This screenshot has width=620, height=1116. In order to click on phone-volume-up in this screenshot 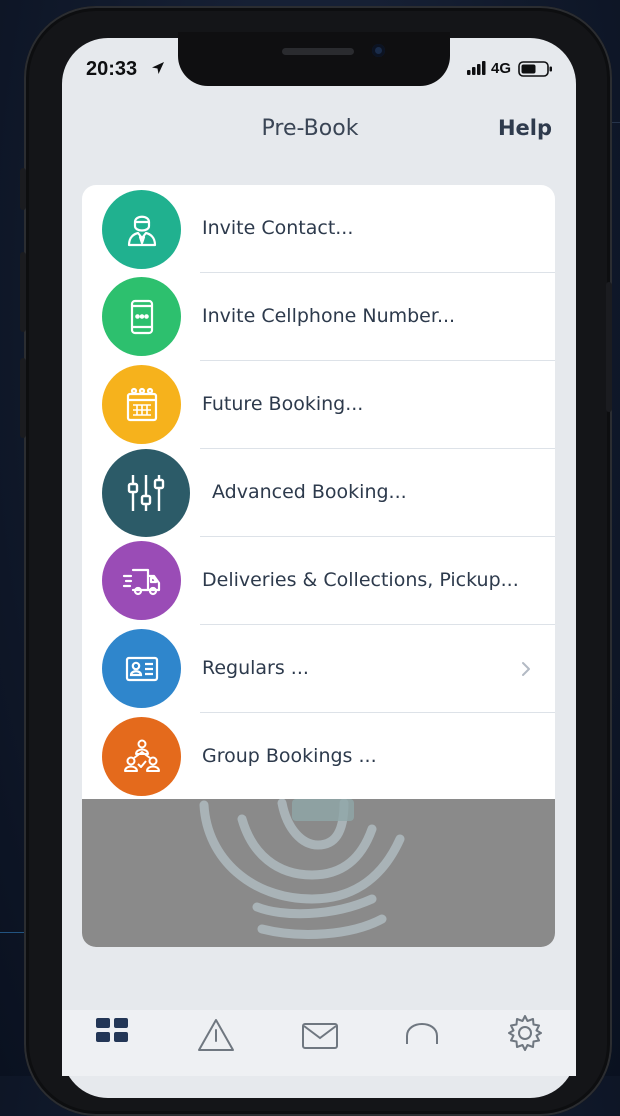, I will do `click(23, 292)`.